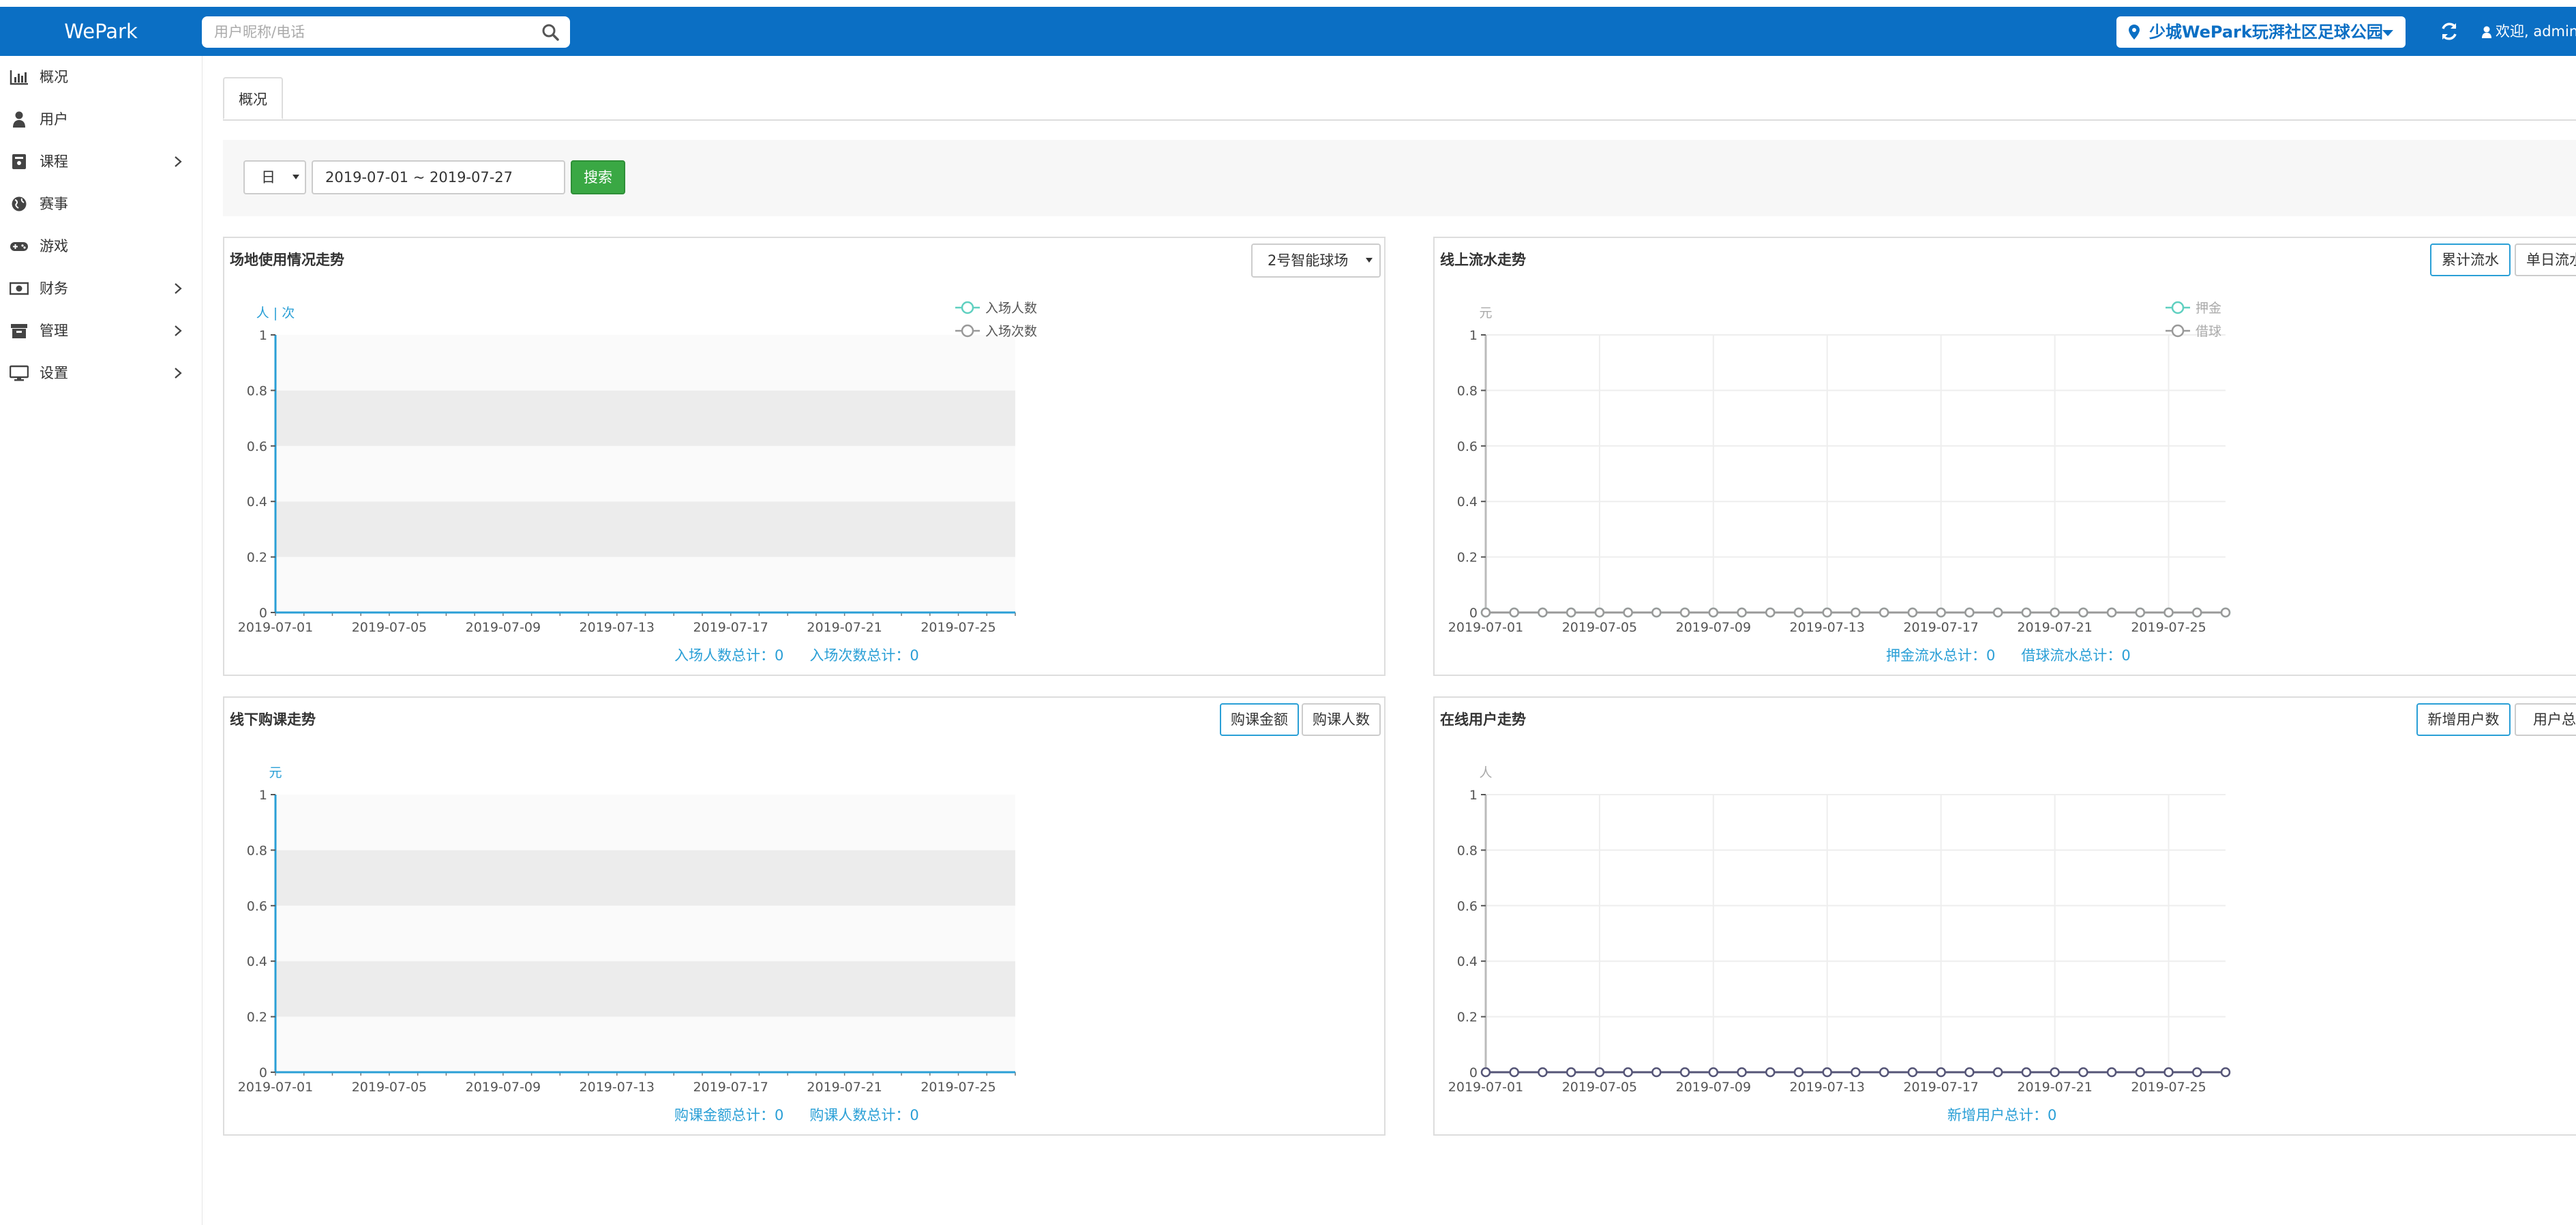 The image size is (2576, 1225). I want to click on refresh-icon, so click(2449, 31).